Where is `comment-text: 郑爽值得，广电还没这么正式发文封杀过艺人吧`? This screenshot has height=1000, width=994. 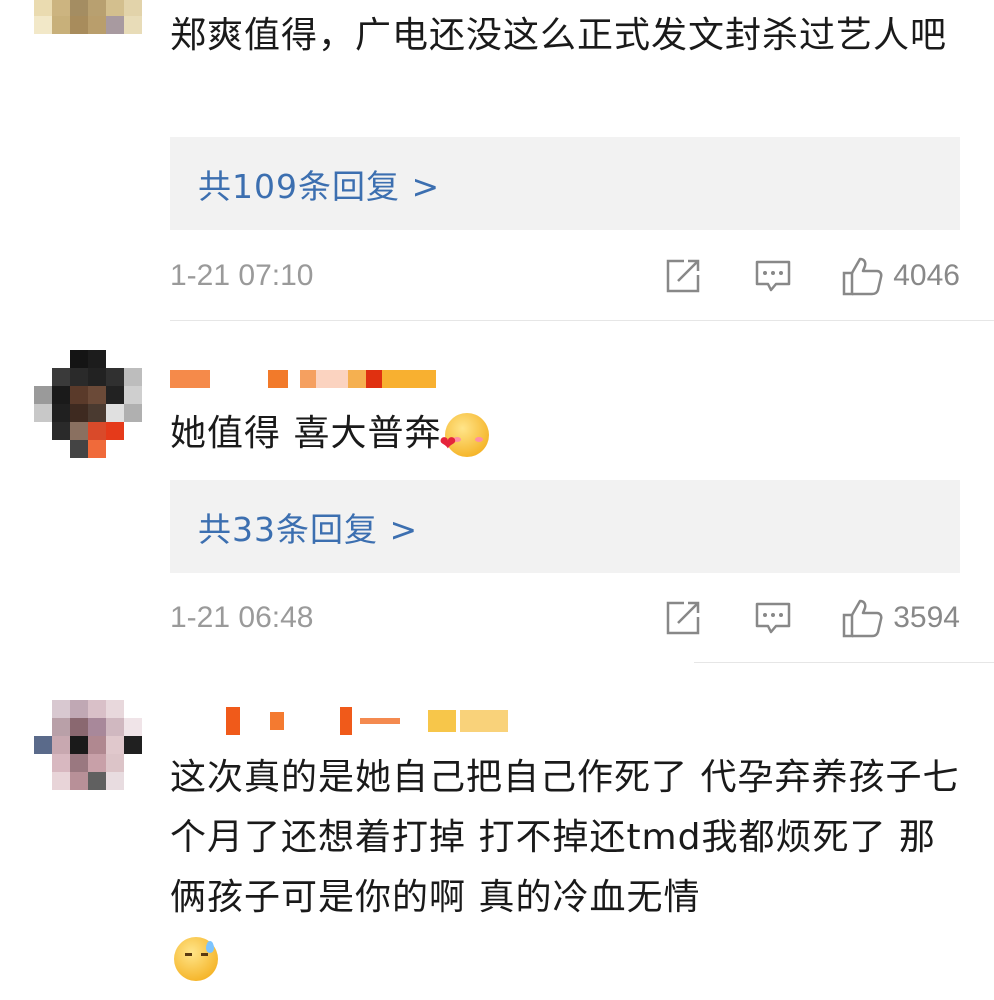
comment-text: 郑爽值得，广电还没这么正式发文封杀过艺人吧 is located at coordinates (559, 35).